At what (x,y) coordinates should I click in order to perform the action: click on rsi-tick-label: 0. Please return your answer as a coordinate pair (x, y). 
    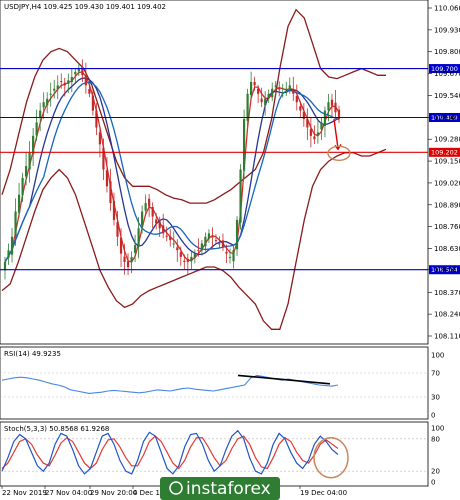
    Looking at the image, I should click on (433, 416).